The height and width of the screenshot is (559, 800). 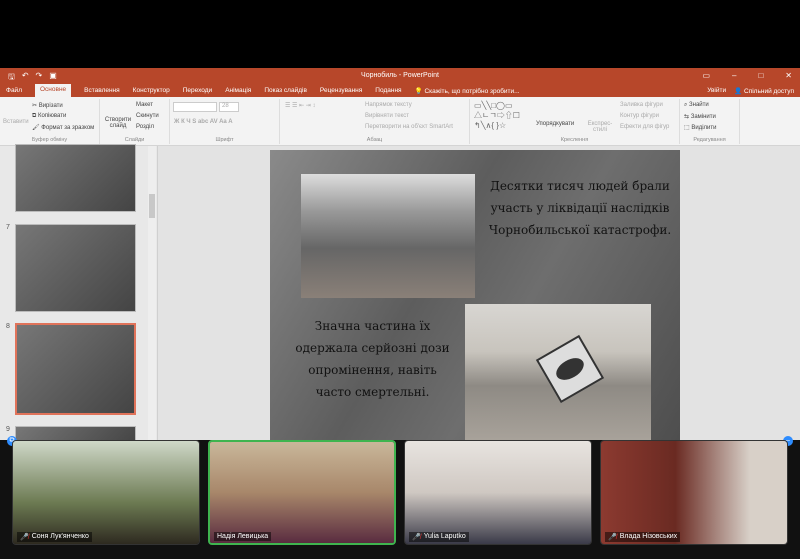 I want to click on format-painter-label: Формат за зразком, so click(x=68, y=128).